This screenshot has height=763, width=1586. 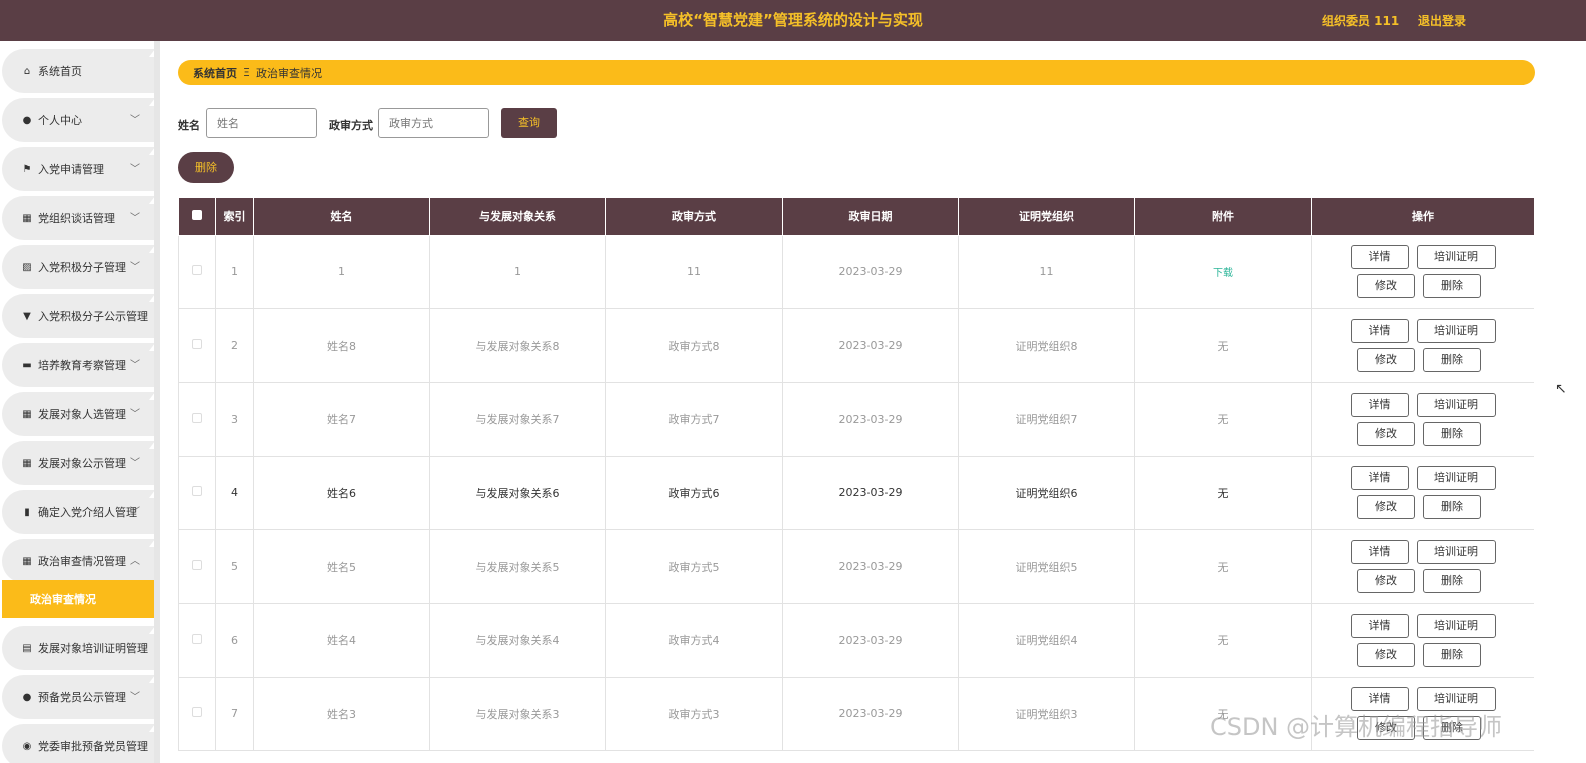 I want to click on sidebar-item-5: ▨ 入党积极分子管理 ﹀, so click(x=78, y=267).